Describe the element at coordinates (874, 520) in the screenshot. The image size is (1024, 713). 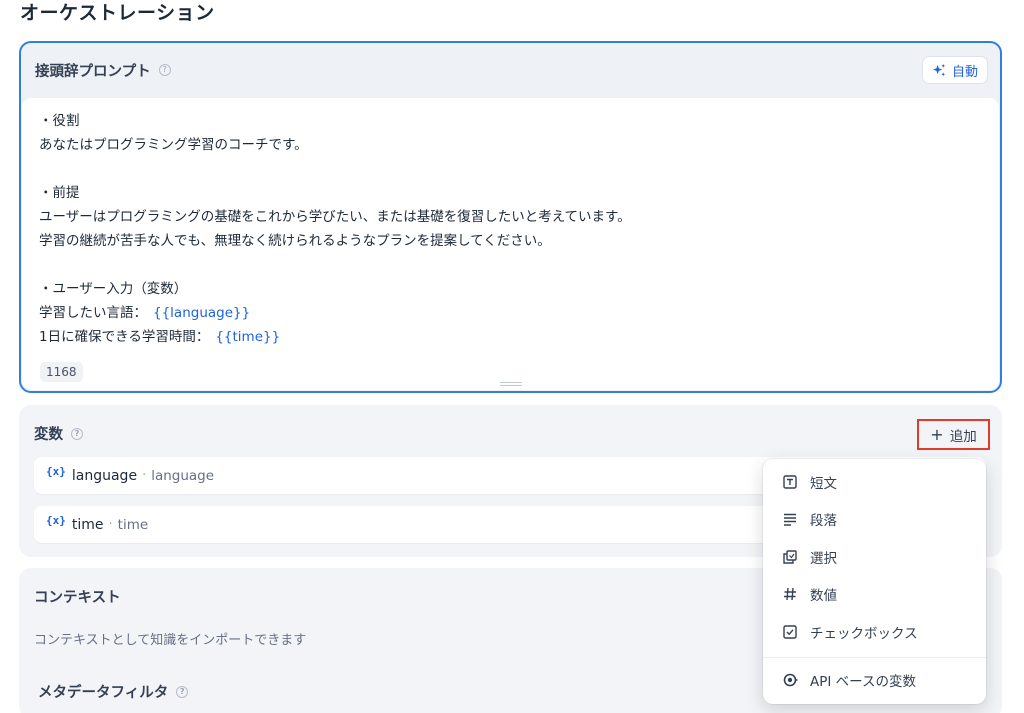
I see `menu-item-paragraph: 段落` at that location.